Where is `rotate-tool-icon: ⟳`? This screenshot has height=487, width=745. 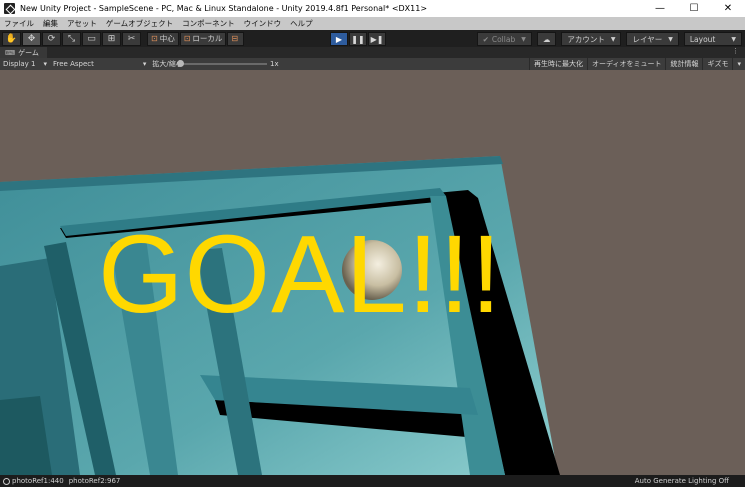 rotate-tool-icon: ⟳ is located at coordinates (51, 38).